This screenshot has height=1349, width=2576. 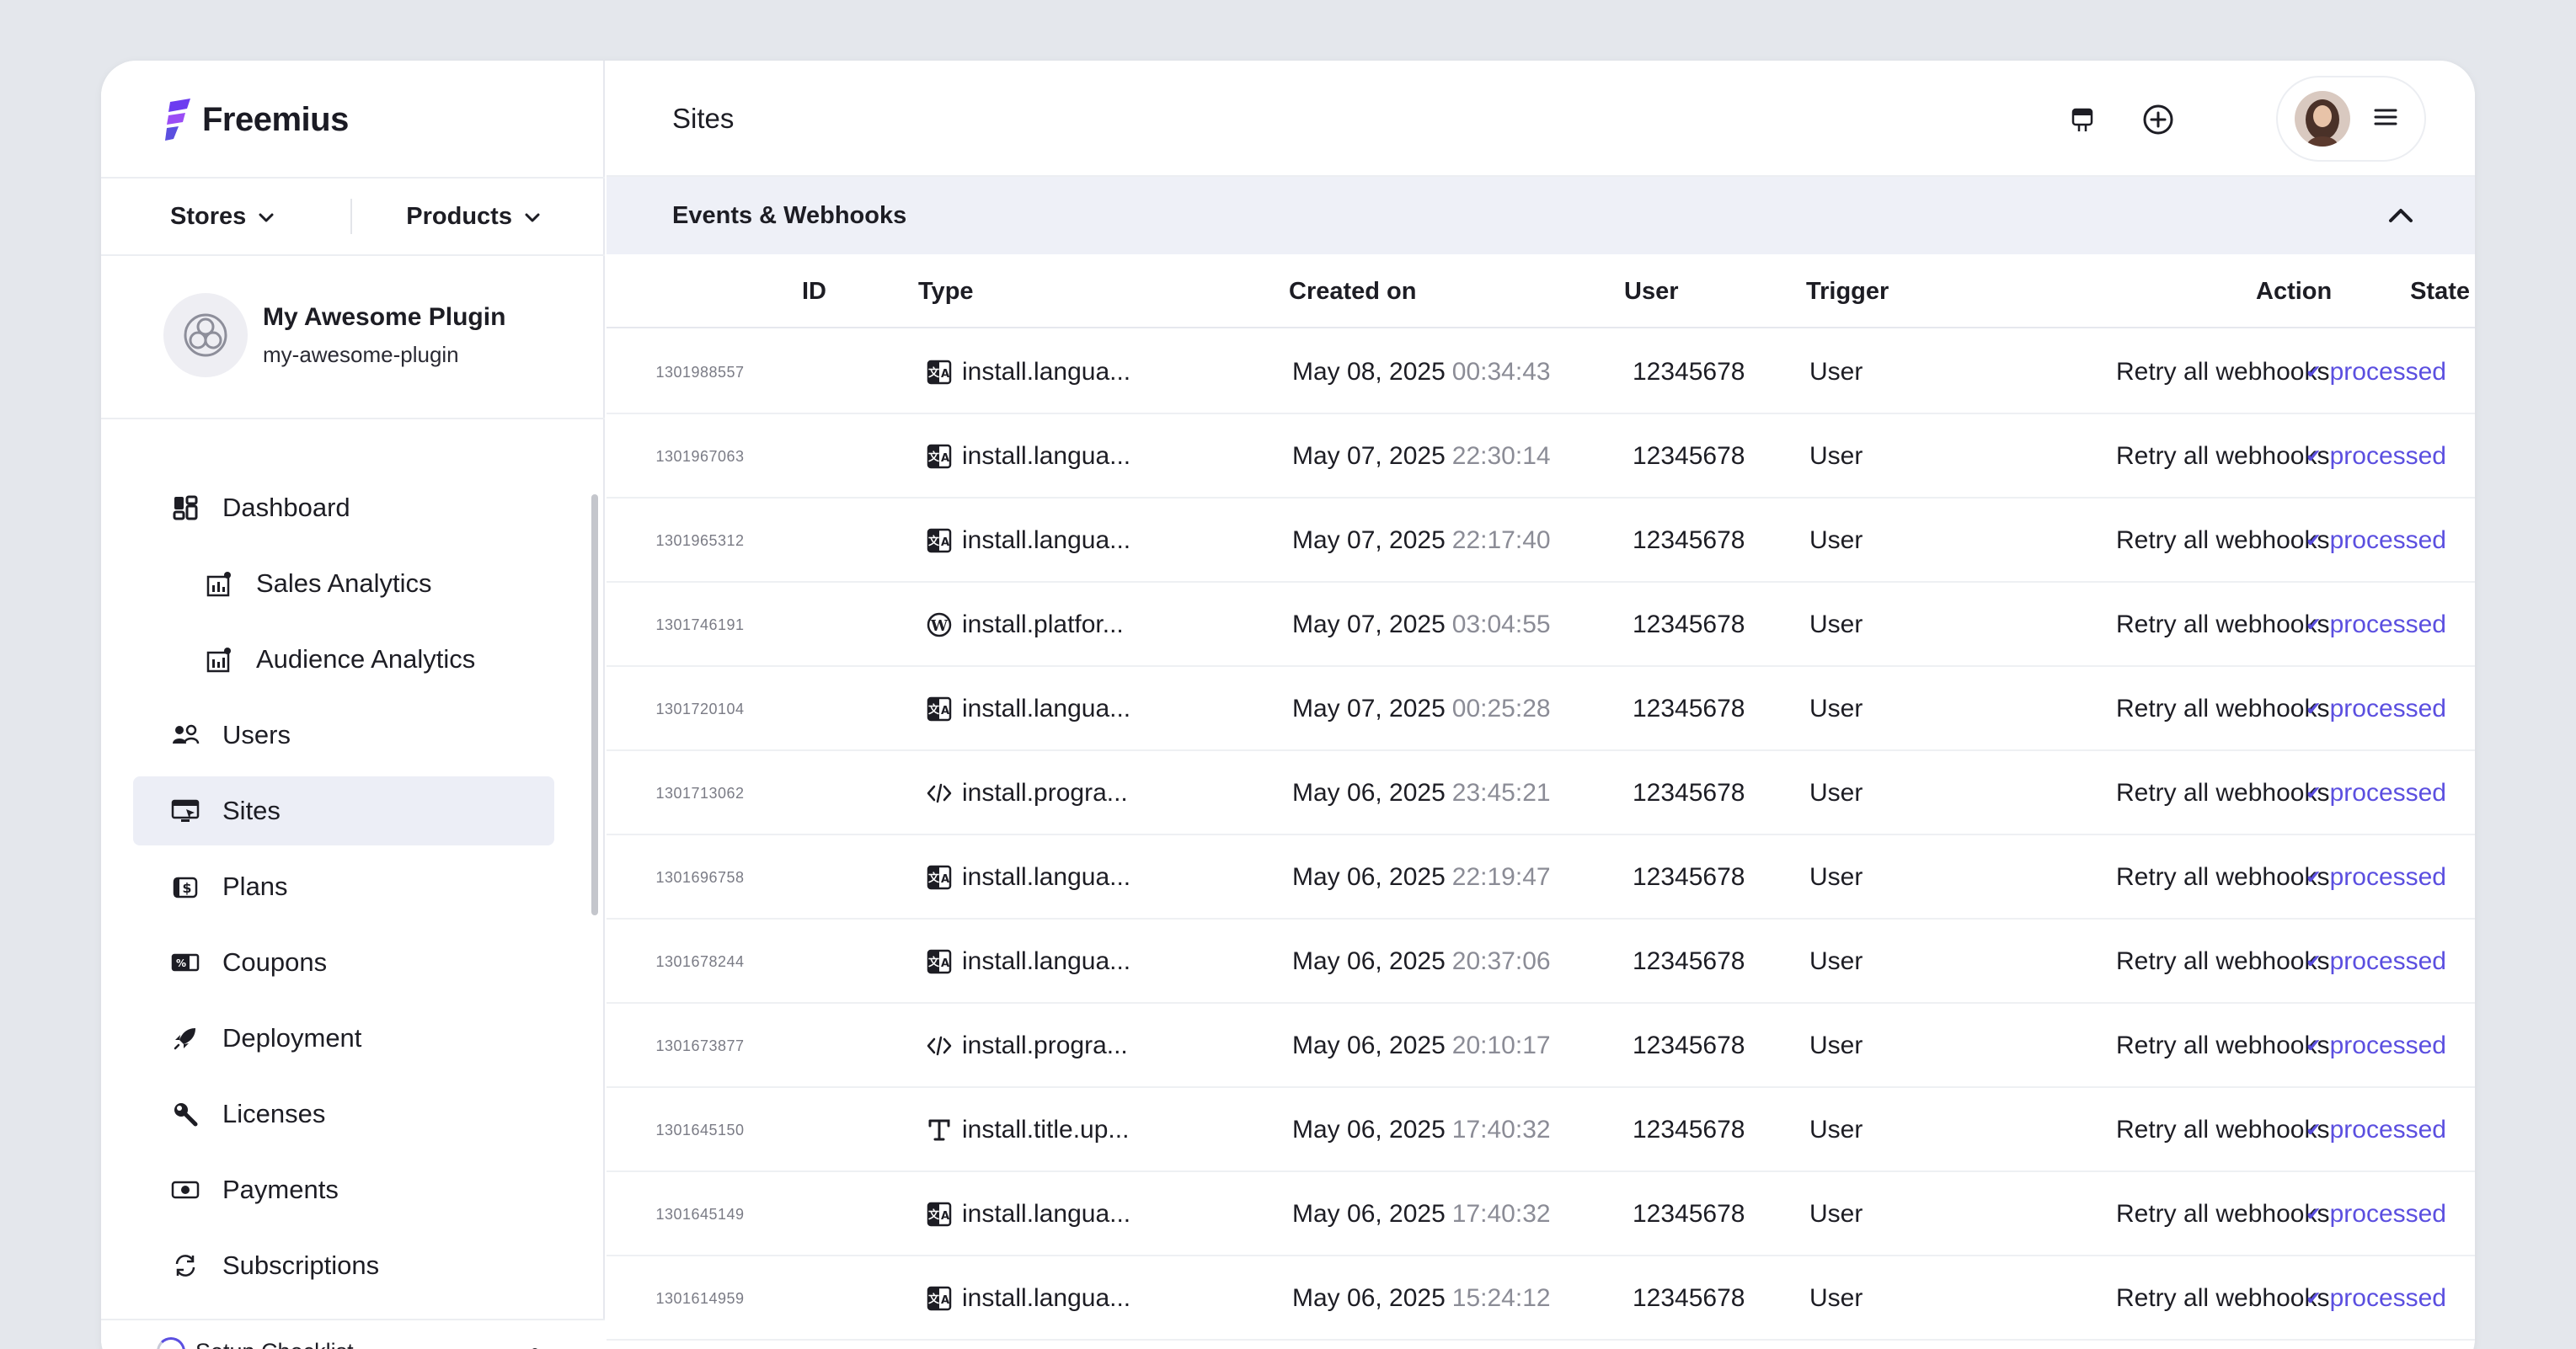 I want to click on share-icon, so click(x=527, y=1346).